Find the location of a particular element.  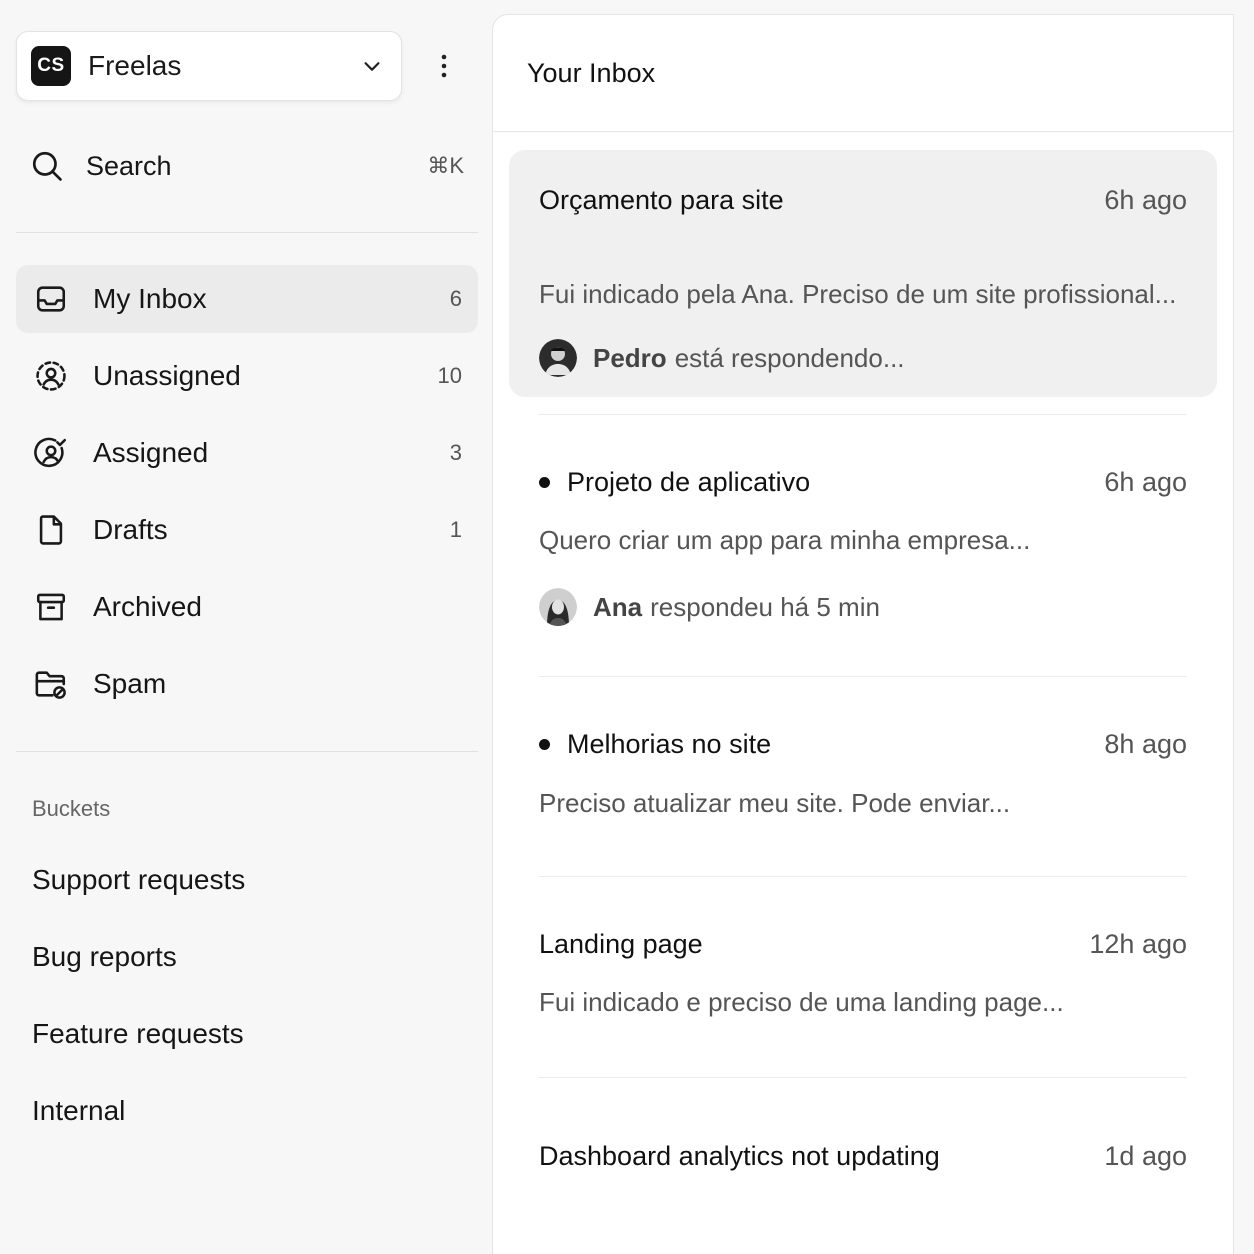

conversation-subject: Orçamento para site is located at coordinates (661, 200).